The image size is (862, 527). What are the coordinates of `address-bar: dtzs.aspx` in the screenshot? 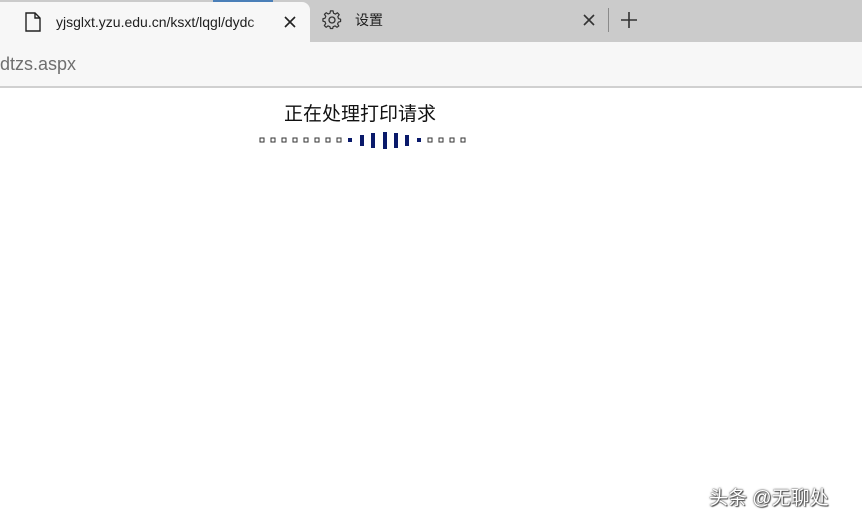 It's located at (431, 64).